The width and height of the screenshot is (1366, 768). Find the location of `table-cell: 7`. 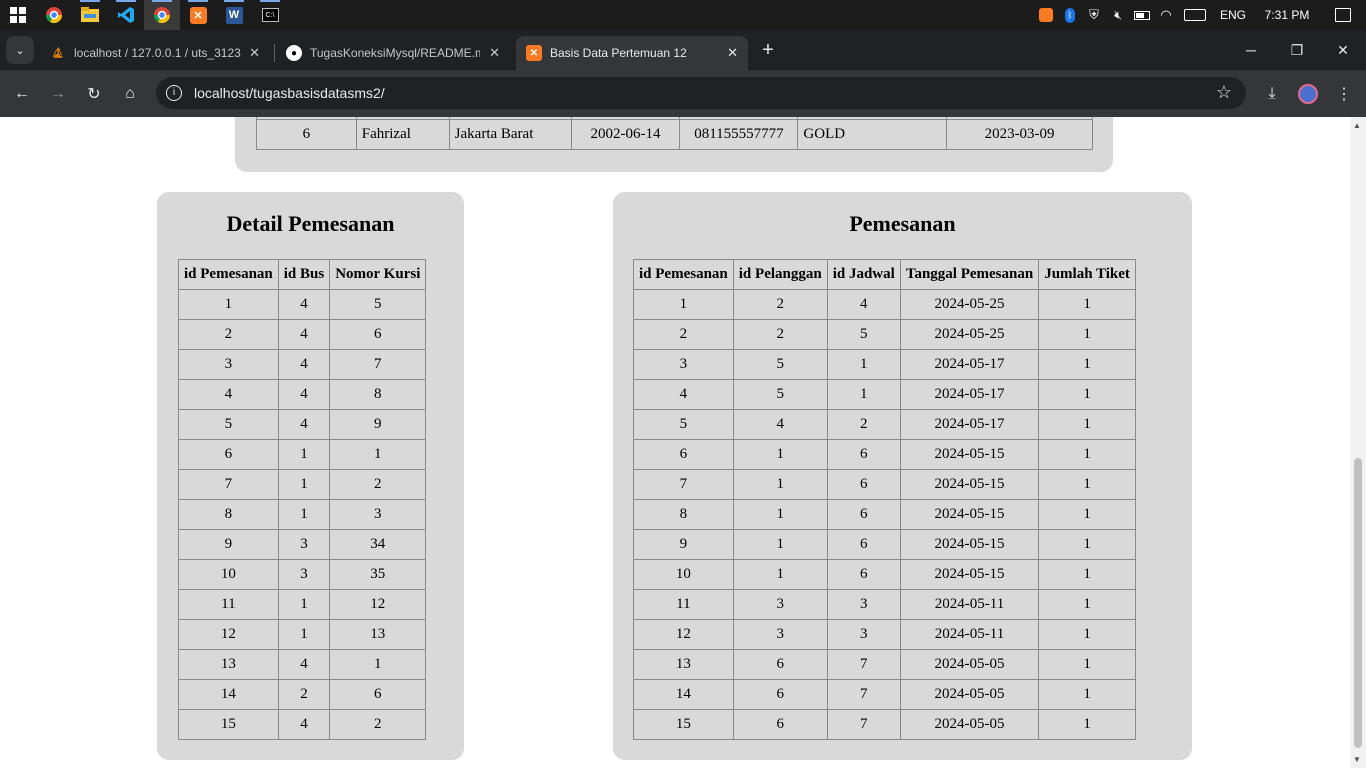

table-cell: 7 is located at coordinates (683, 484).